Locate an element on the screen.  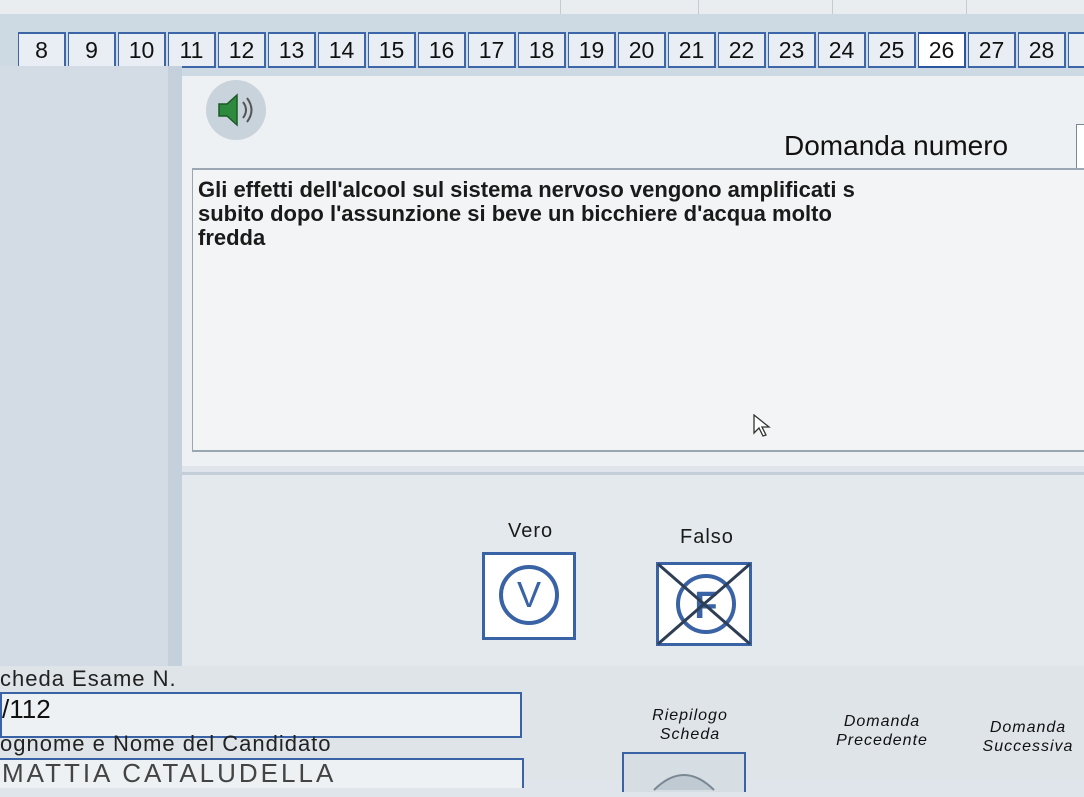
vero-button: V is located at coordinates (529, 596).